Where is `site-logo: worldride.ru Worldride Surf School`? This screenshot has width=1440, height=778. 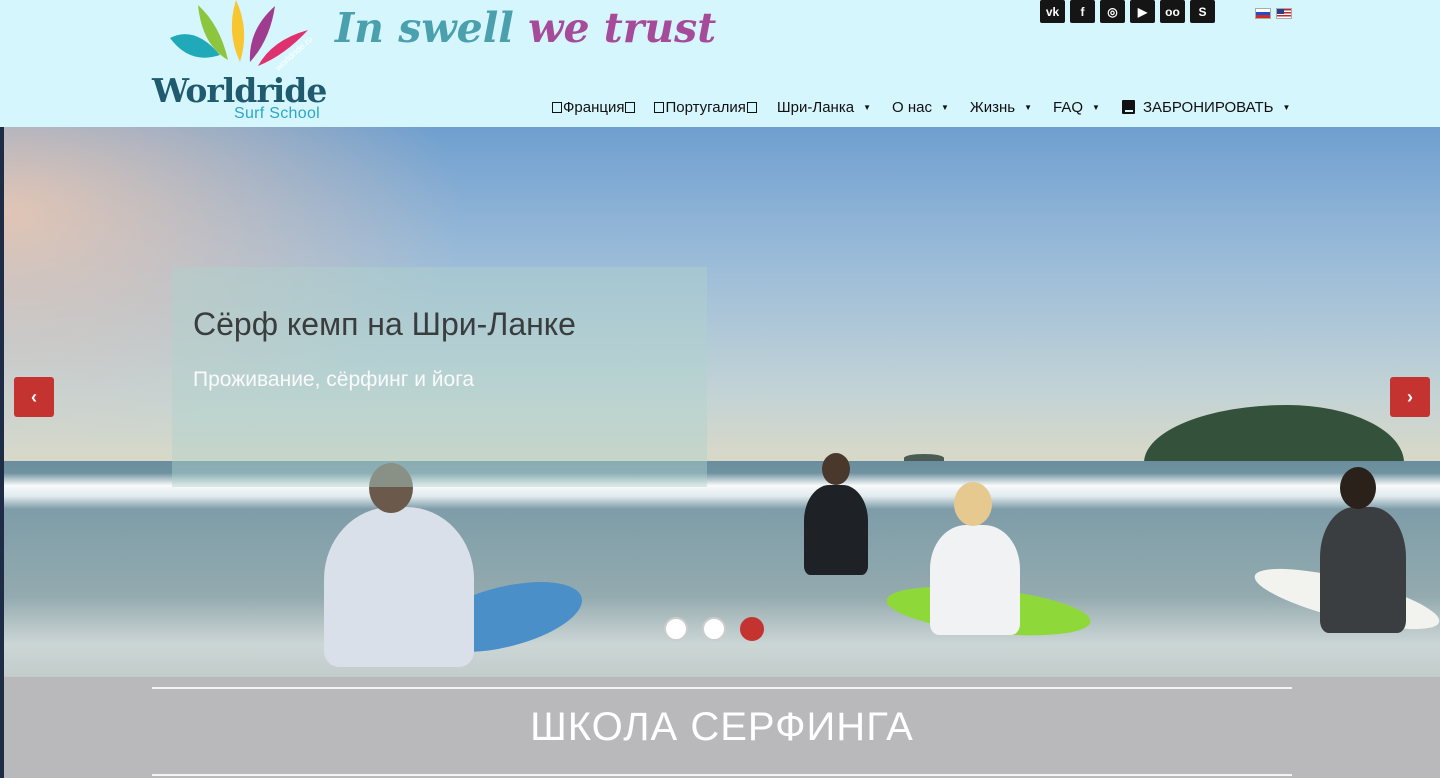 site-logo: worldride.ru Worldride Surf School is located at coordinates (238, 63).